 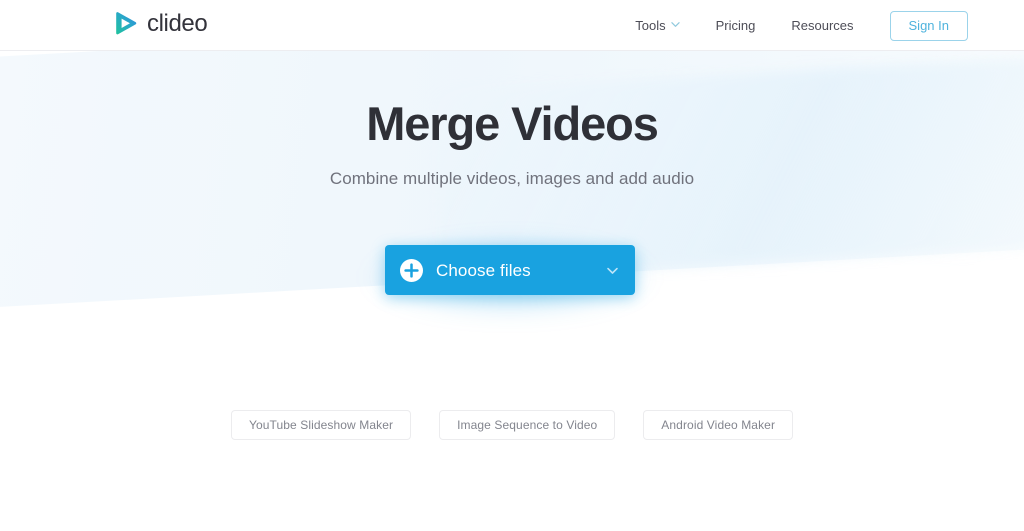 What do you see at coordinates (718, 425) in the screenshot?
I see `related-tool-android-video-maker: Android Video Maker` at bounding box center [718, 425].